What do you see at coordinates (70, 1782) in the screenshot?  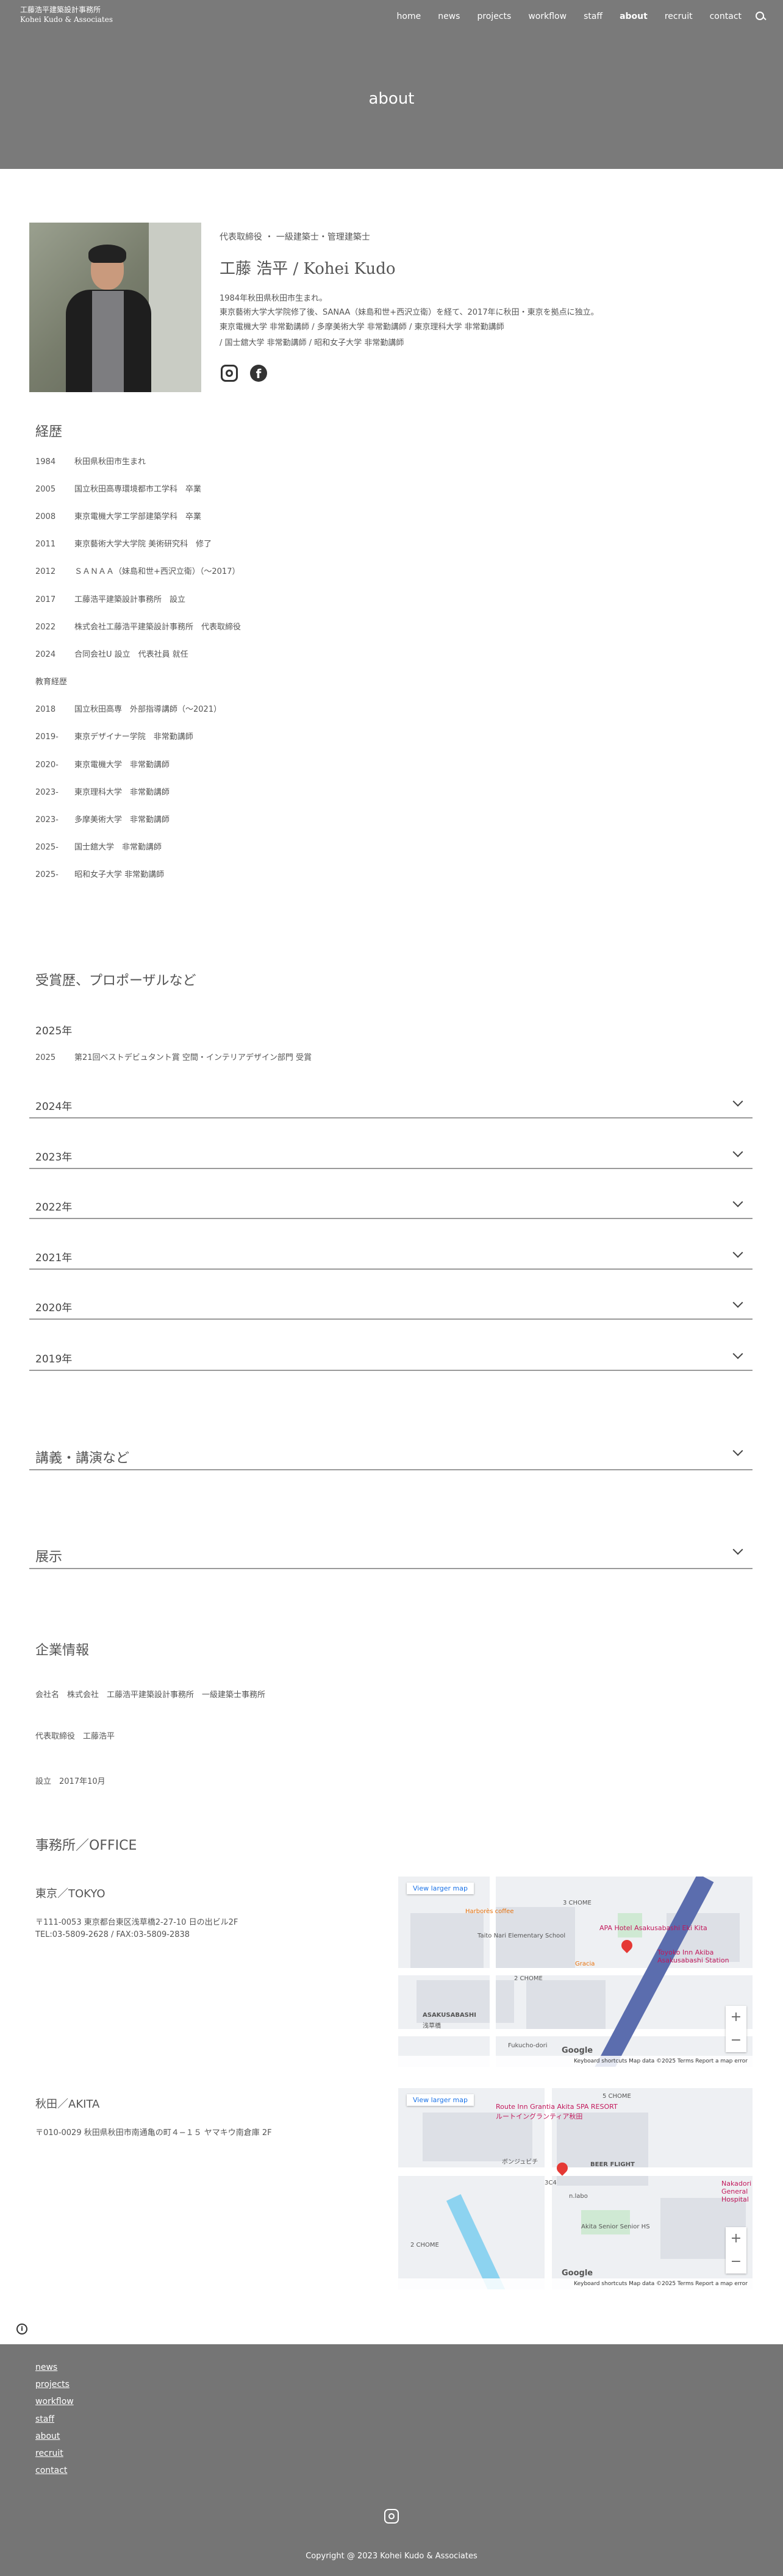 I see `company-founded: 設立 2017年10月` at bounding box center [70, 1782].